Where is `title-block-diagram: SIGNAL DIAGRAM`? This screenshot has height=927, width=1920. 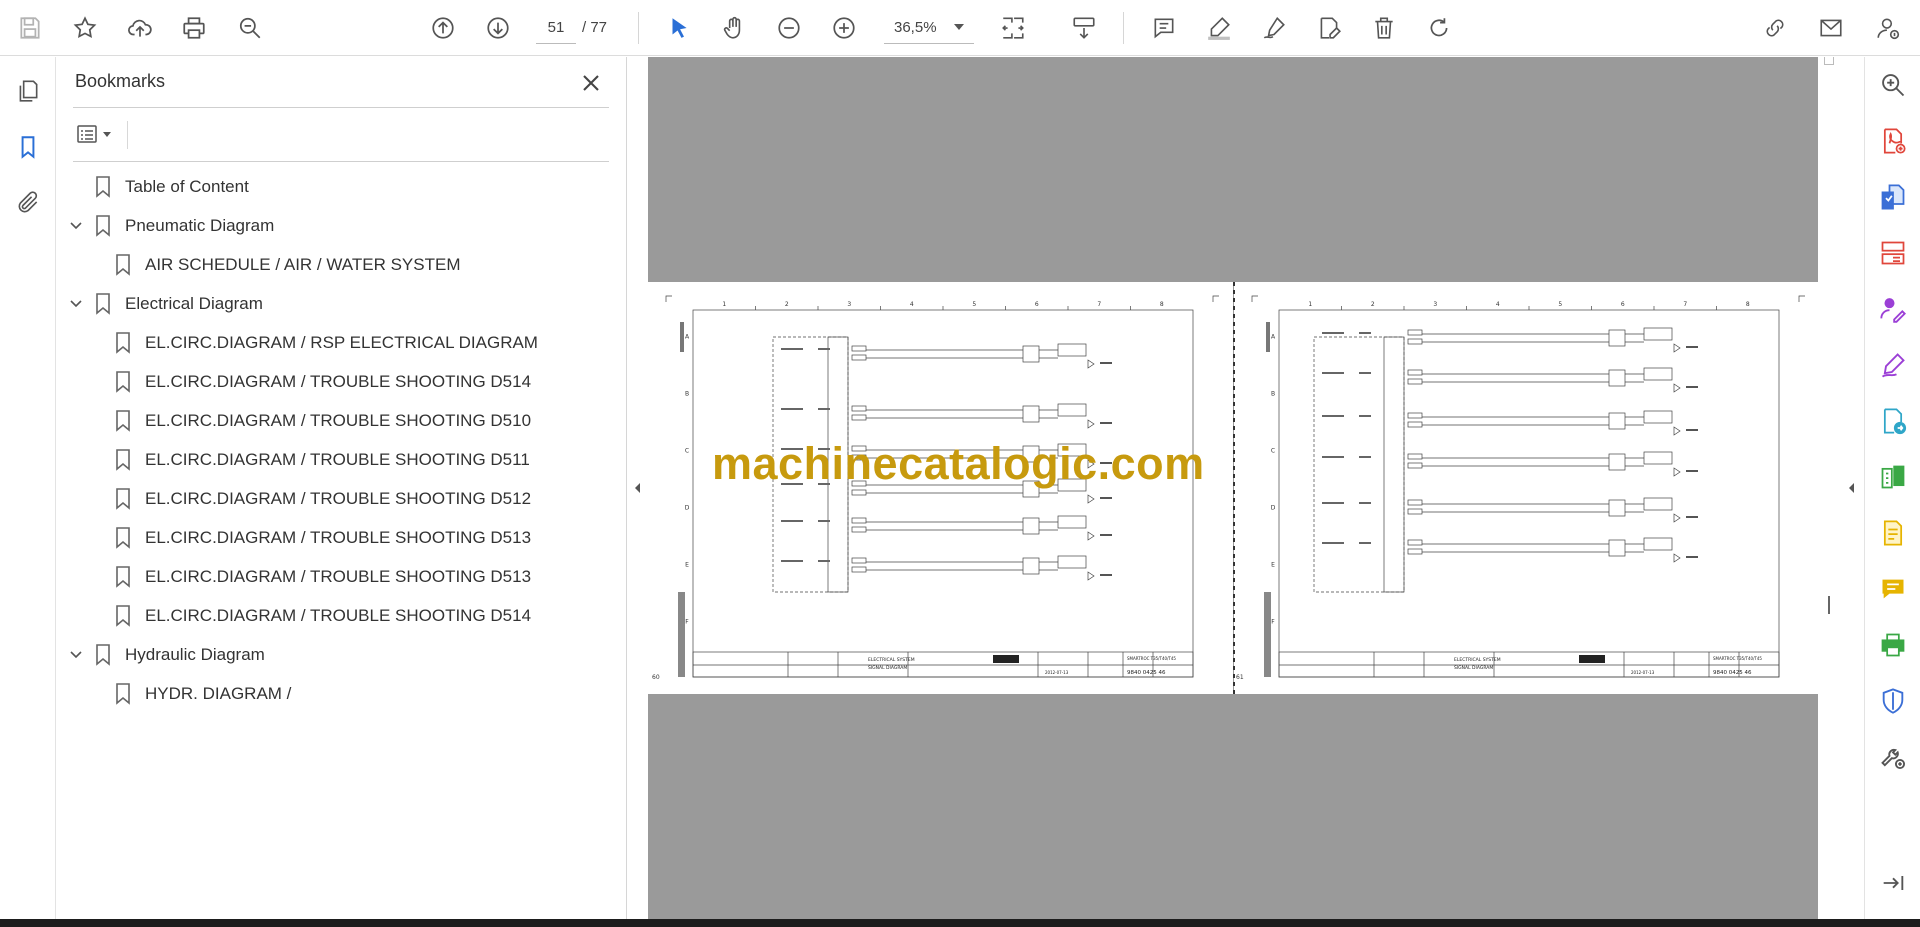 title-block-diagram: SIGNAL DIAGRAM is located at coordinates (887, 668).